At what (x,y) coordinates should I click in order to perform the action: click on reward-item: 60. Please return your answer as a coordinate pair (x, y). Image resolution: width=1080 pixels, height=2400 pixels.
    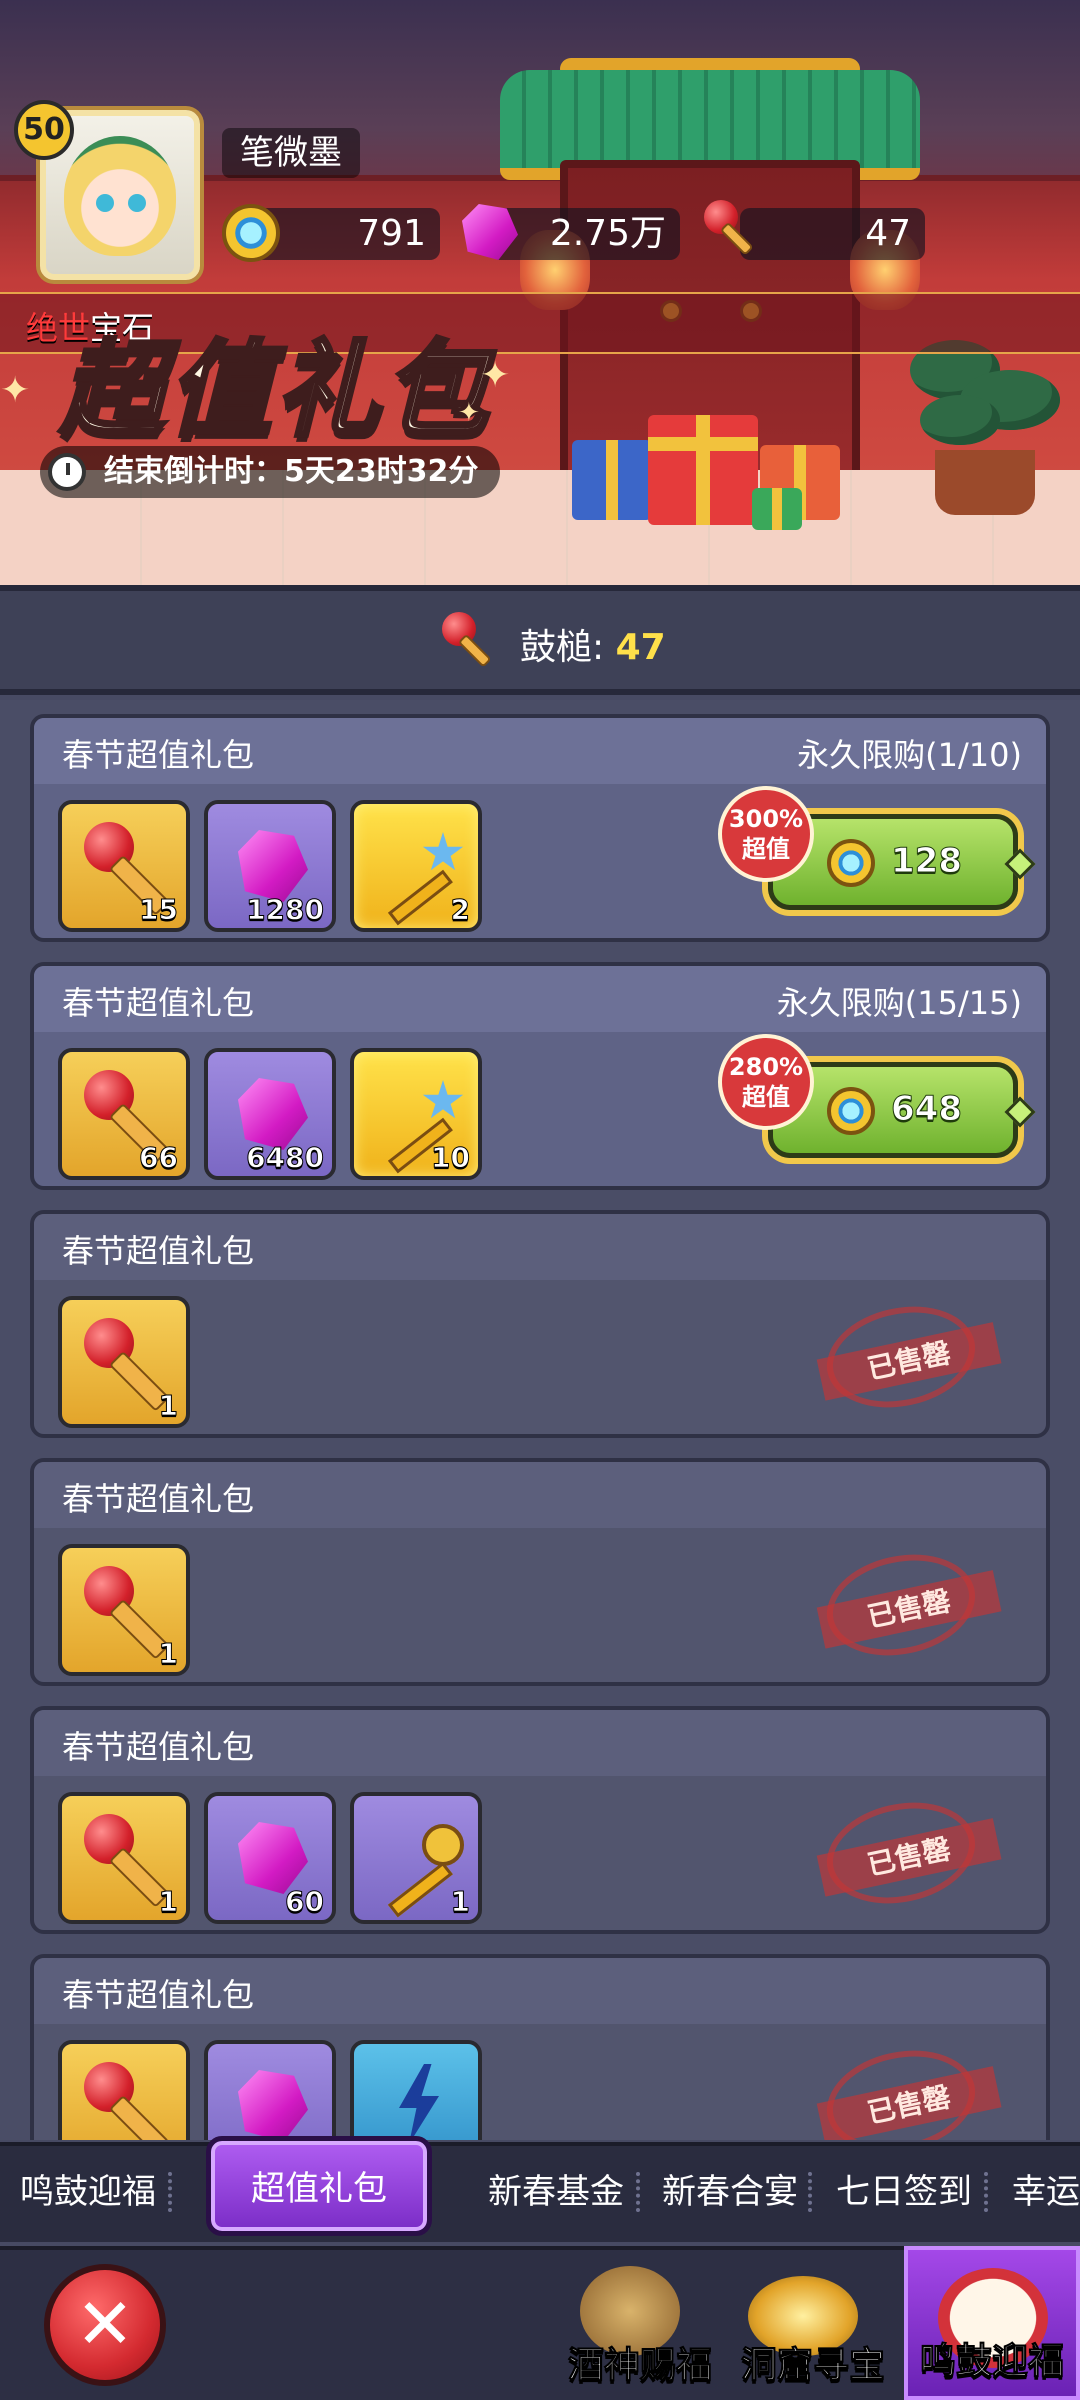
    Looking at the image, I should click on (270, 1858).